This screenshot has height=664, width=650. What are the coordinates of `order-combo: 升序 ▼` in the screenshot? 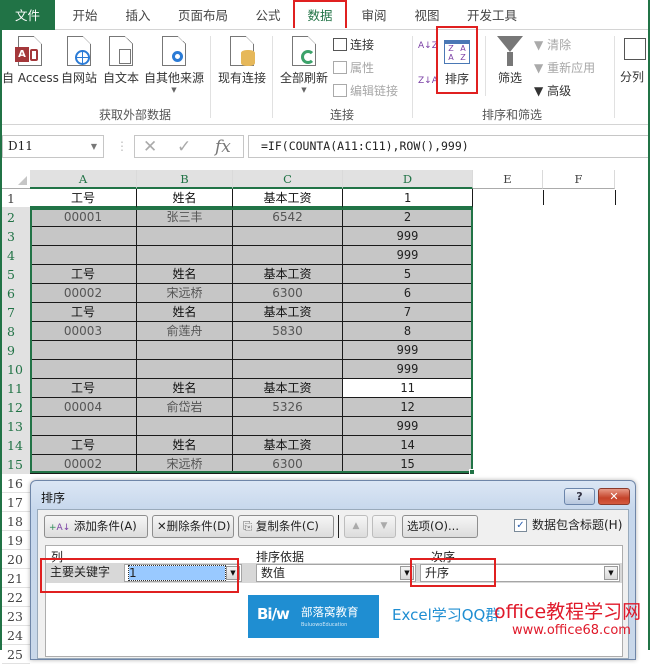 It's located at (520, 573).